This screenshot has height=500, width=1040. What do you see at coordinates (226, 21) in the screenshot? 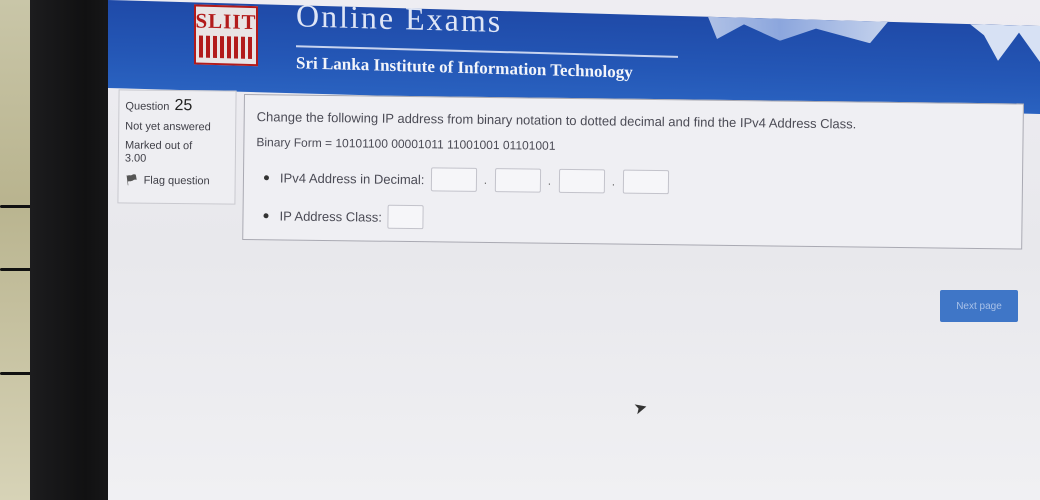
I see `logo-text: SLIIT` at bounding box center [226, 21].